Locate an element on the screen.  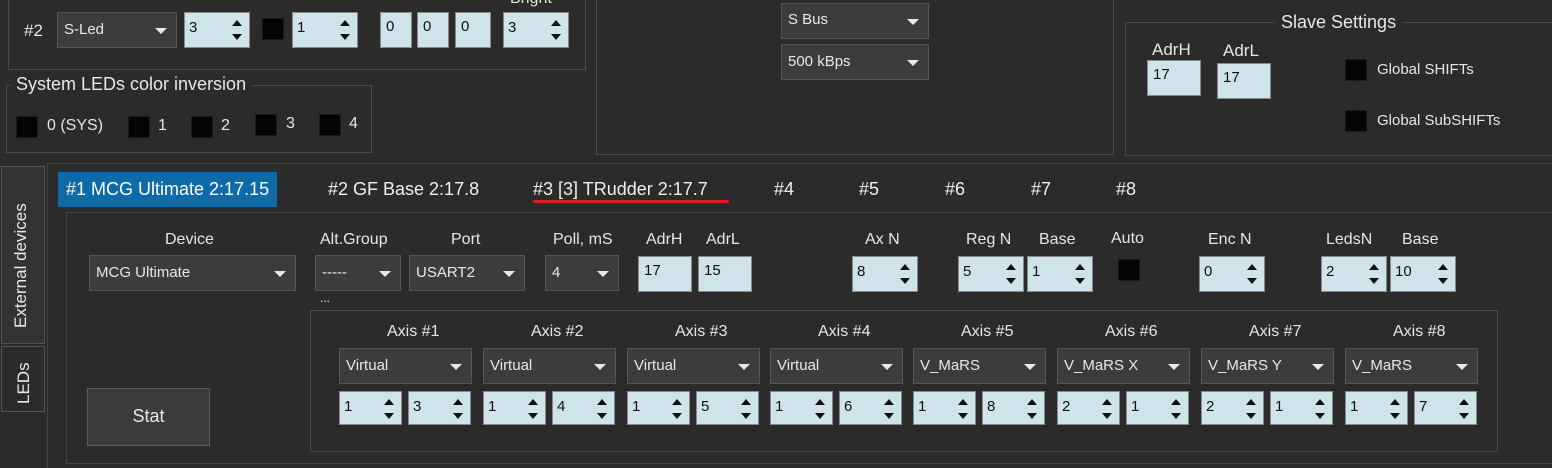
axis-3-spin-a: 1 is located at coordinates (658, 408).